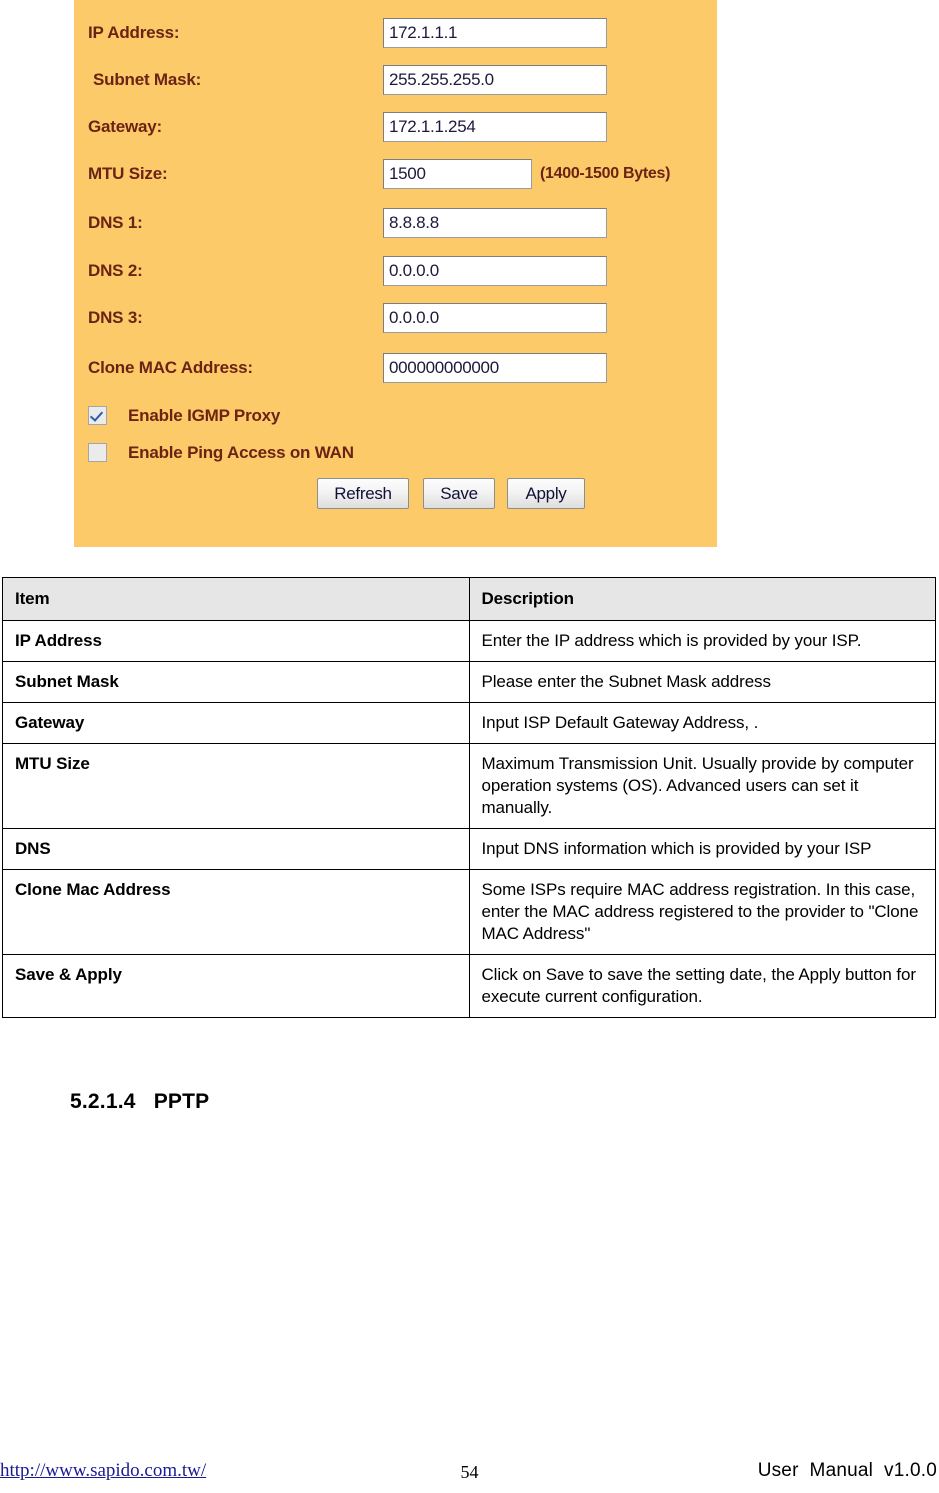  Describe the element at coordinates (236, 986) in the screenshot. I see `table-cell-item: Save & Apply` at that location.